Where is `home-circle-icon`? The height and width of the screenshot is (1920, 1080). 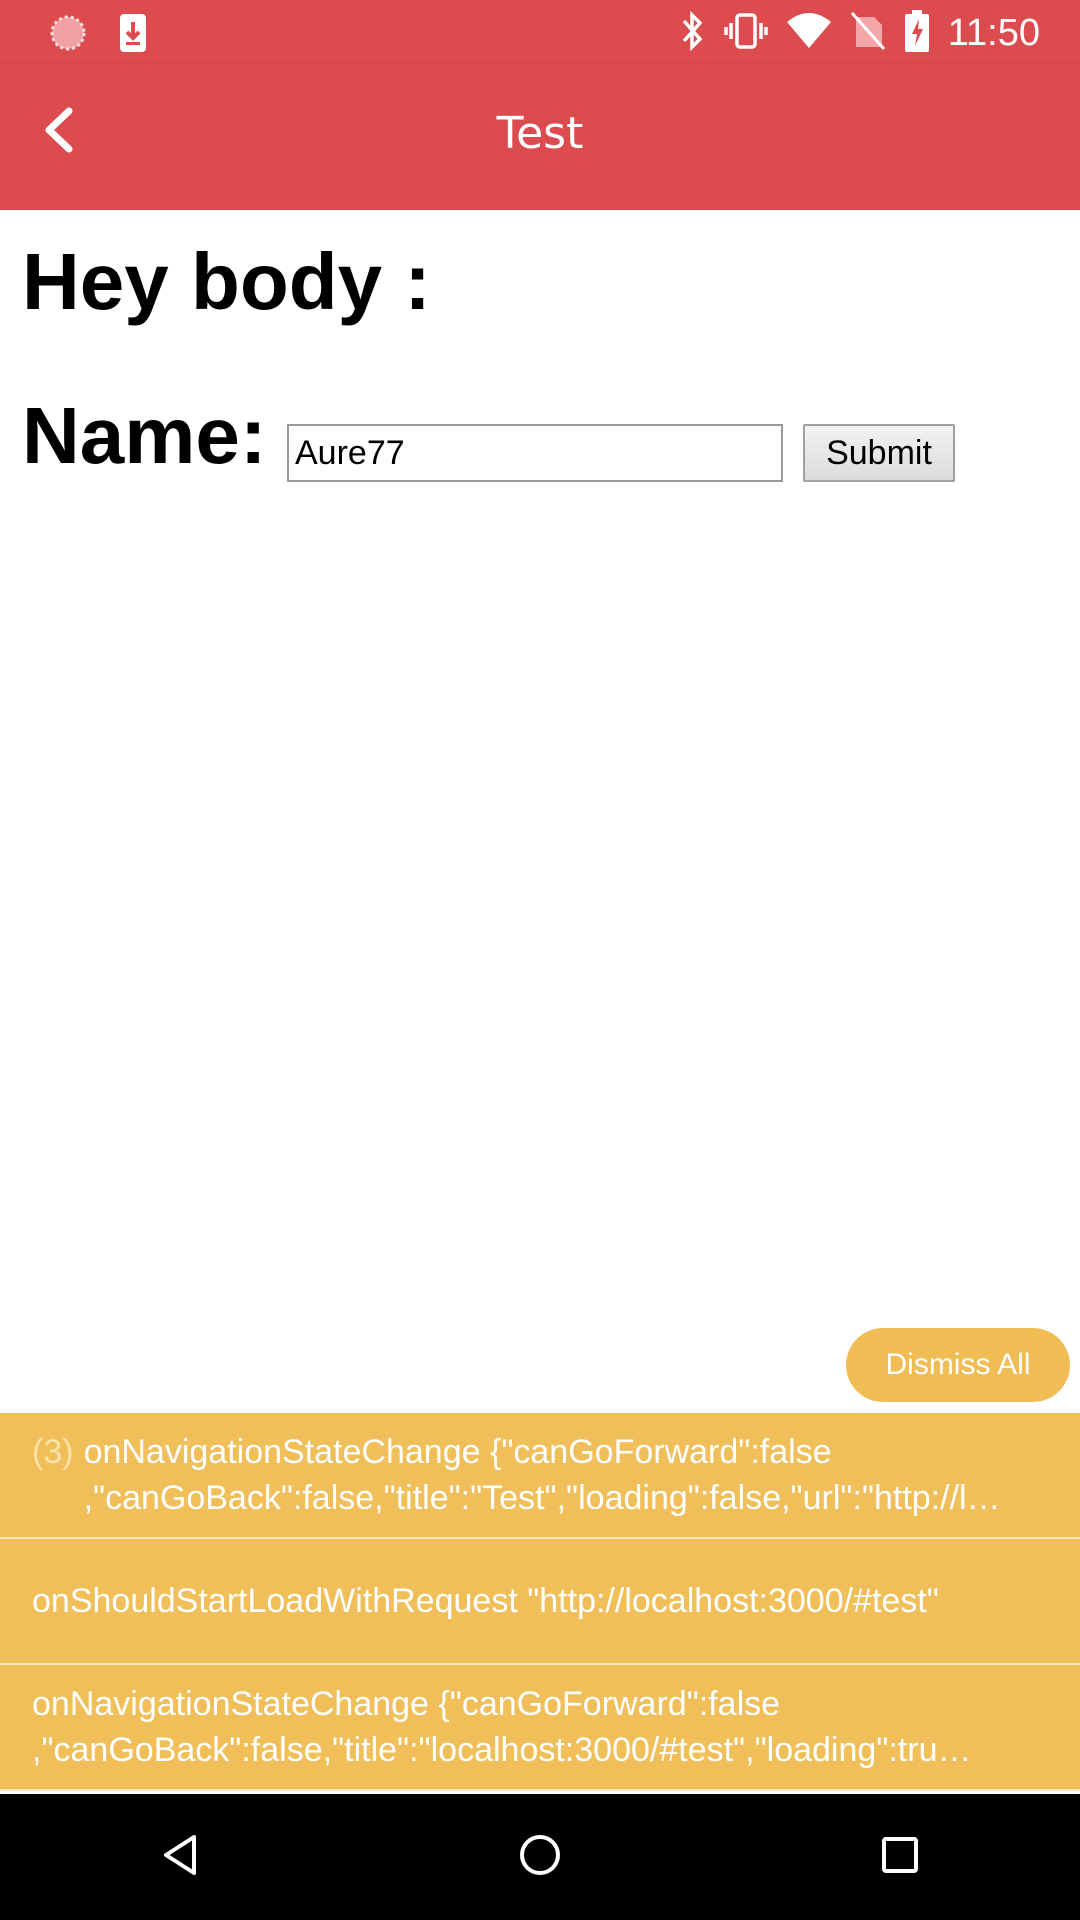 home-circle-icon is located at coordinates (540, 1857).